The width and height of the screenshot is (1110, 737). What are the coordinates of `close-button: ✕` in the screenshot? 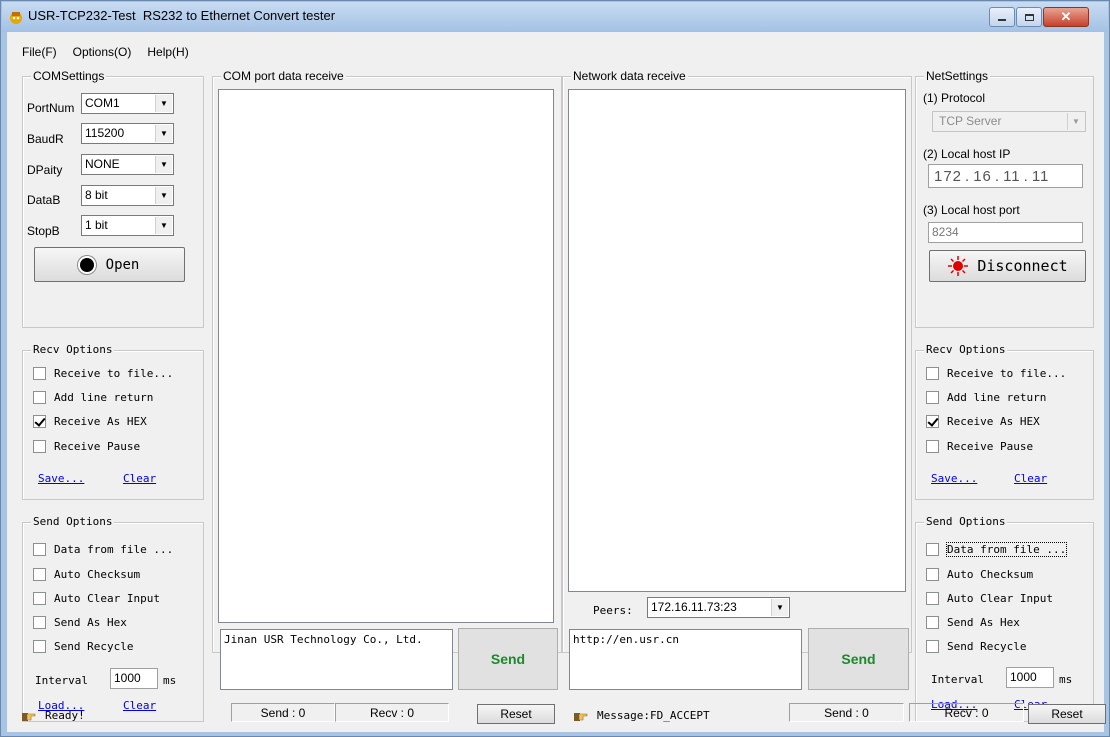 It's located at (1066, 17).